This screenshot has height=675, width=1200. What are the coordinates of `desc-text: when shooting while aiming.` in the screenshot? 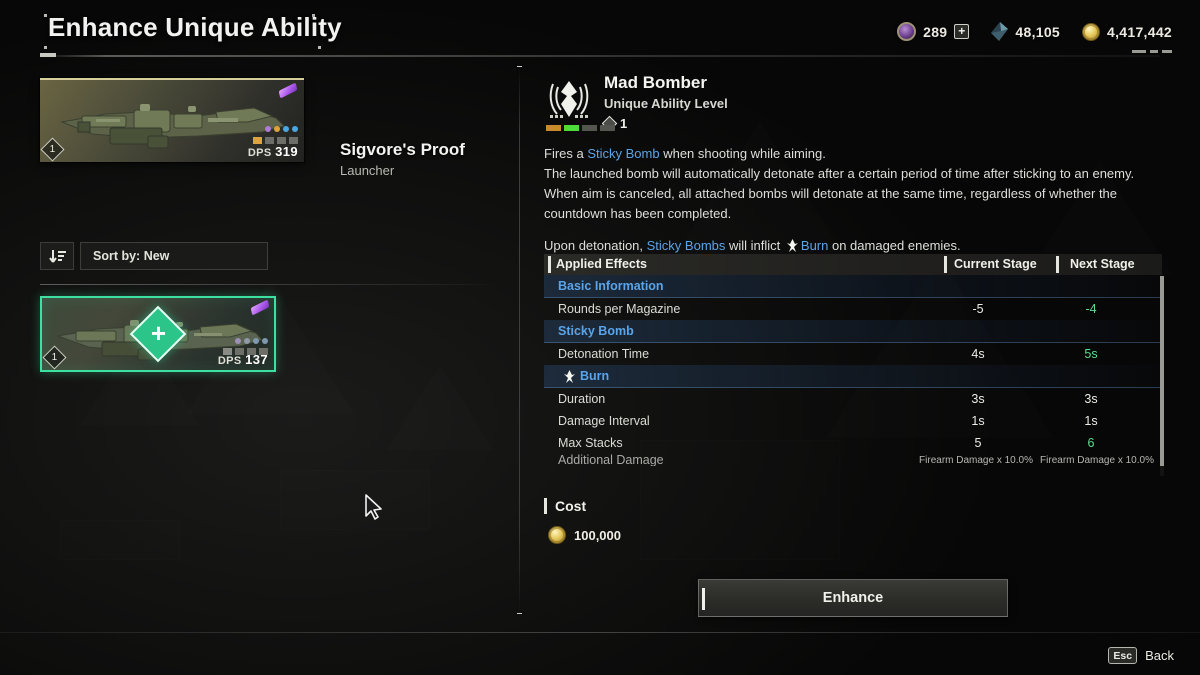 It's located at (742, 153).